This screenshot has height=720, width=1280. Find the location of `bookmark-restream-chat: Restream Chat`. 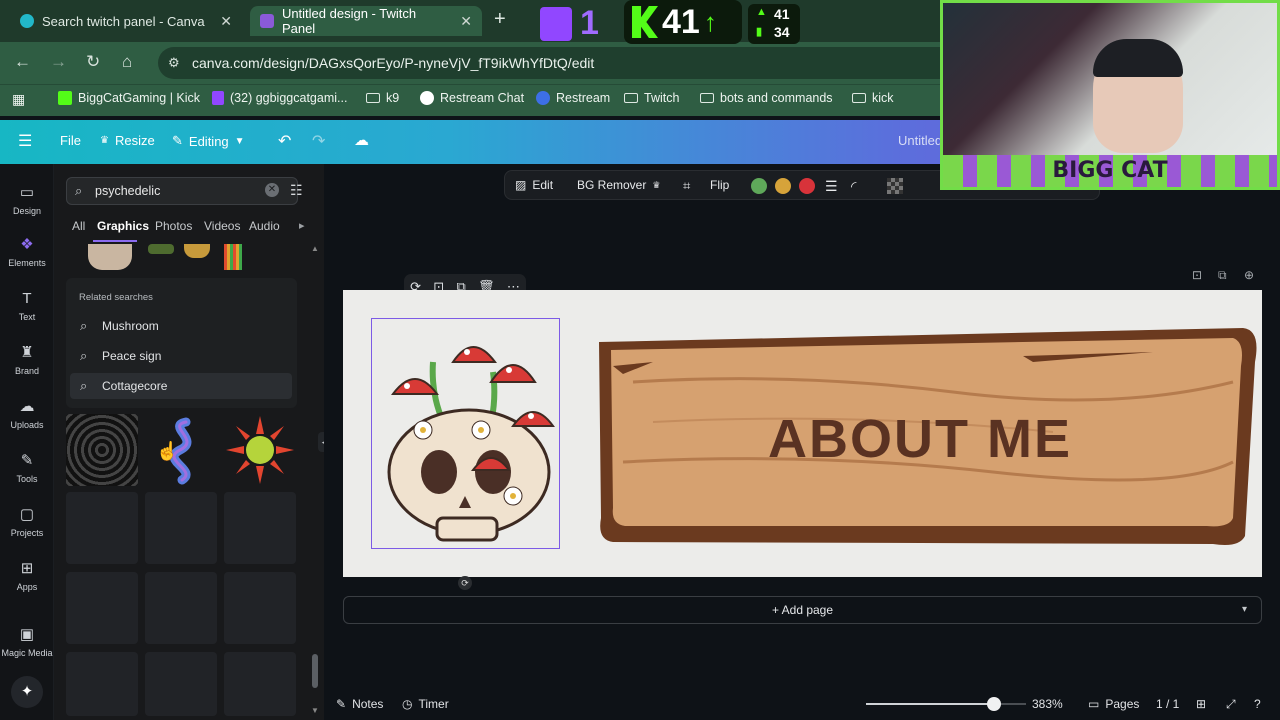

bookmark-restream-chat: Restream Chat is located at coordinates (472, 98).